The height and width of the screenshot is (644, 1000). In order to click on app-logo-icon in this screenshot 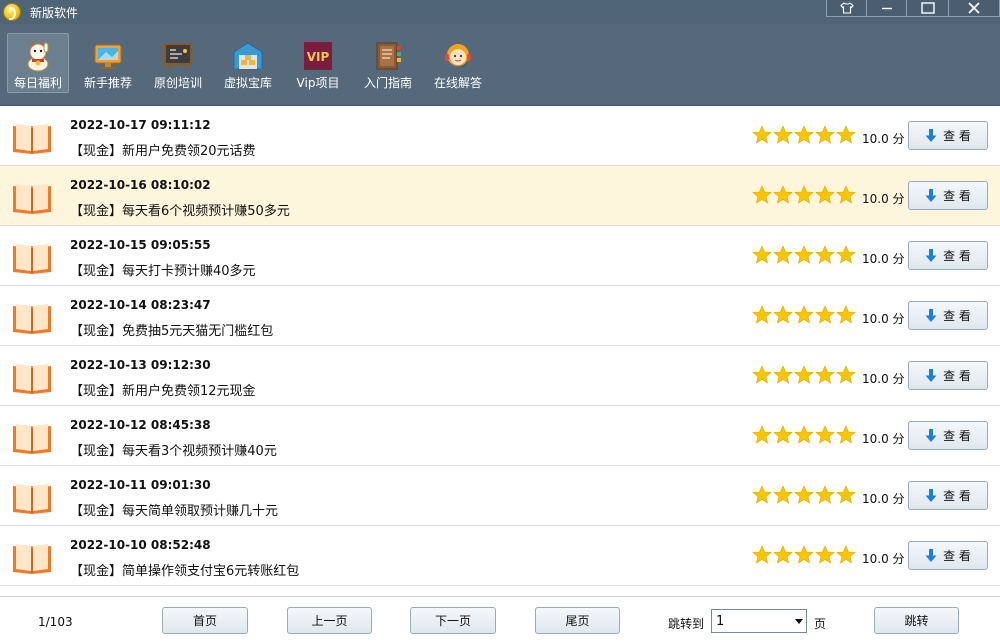, I will do `click(12, 12)`.